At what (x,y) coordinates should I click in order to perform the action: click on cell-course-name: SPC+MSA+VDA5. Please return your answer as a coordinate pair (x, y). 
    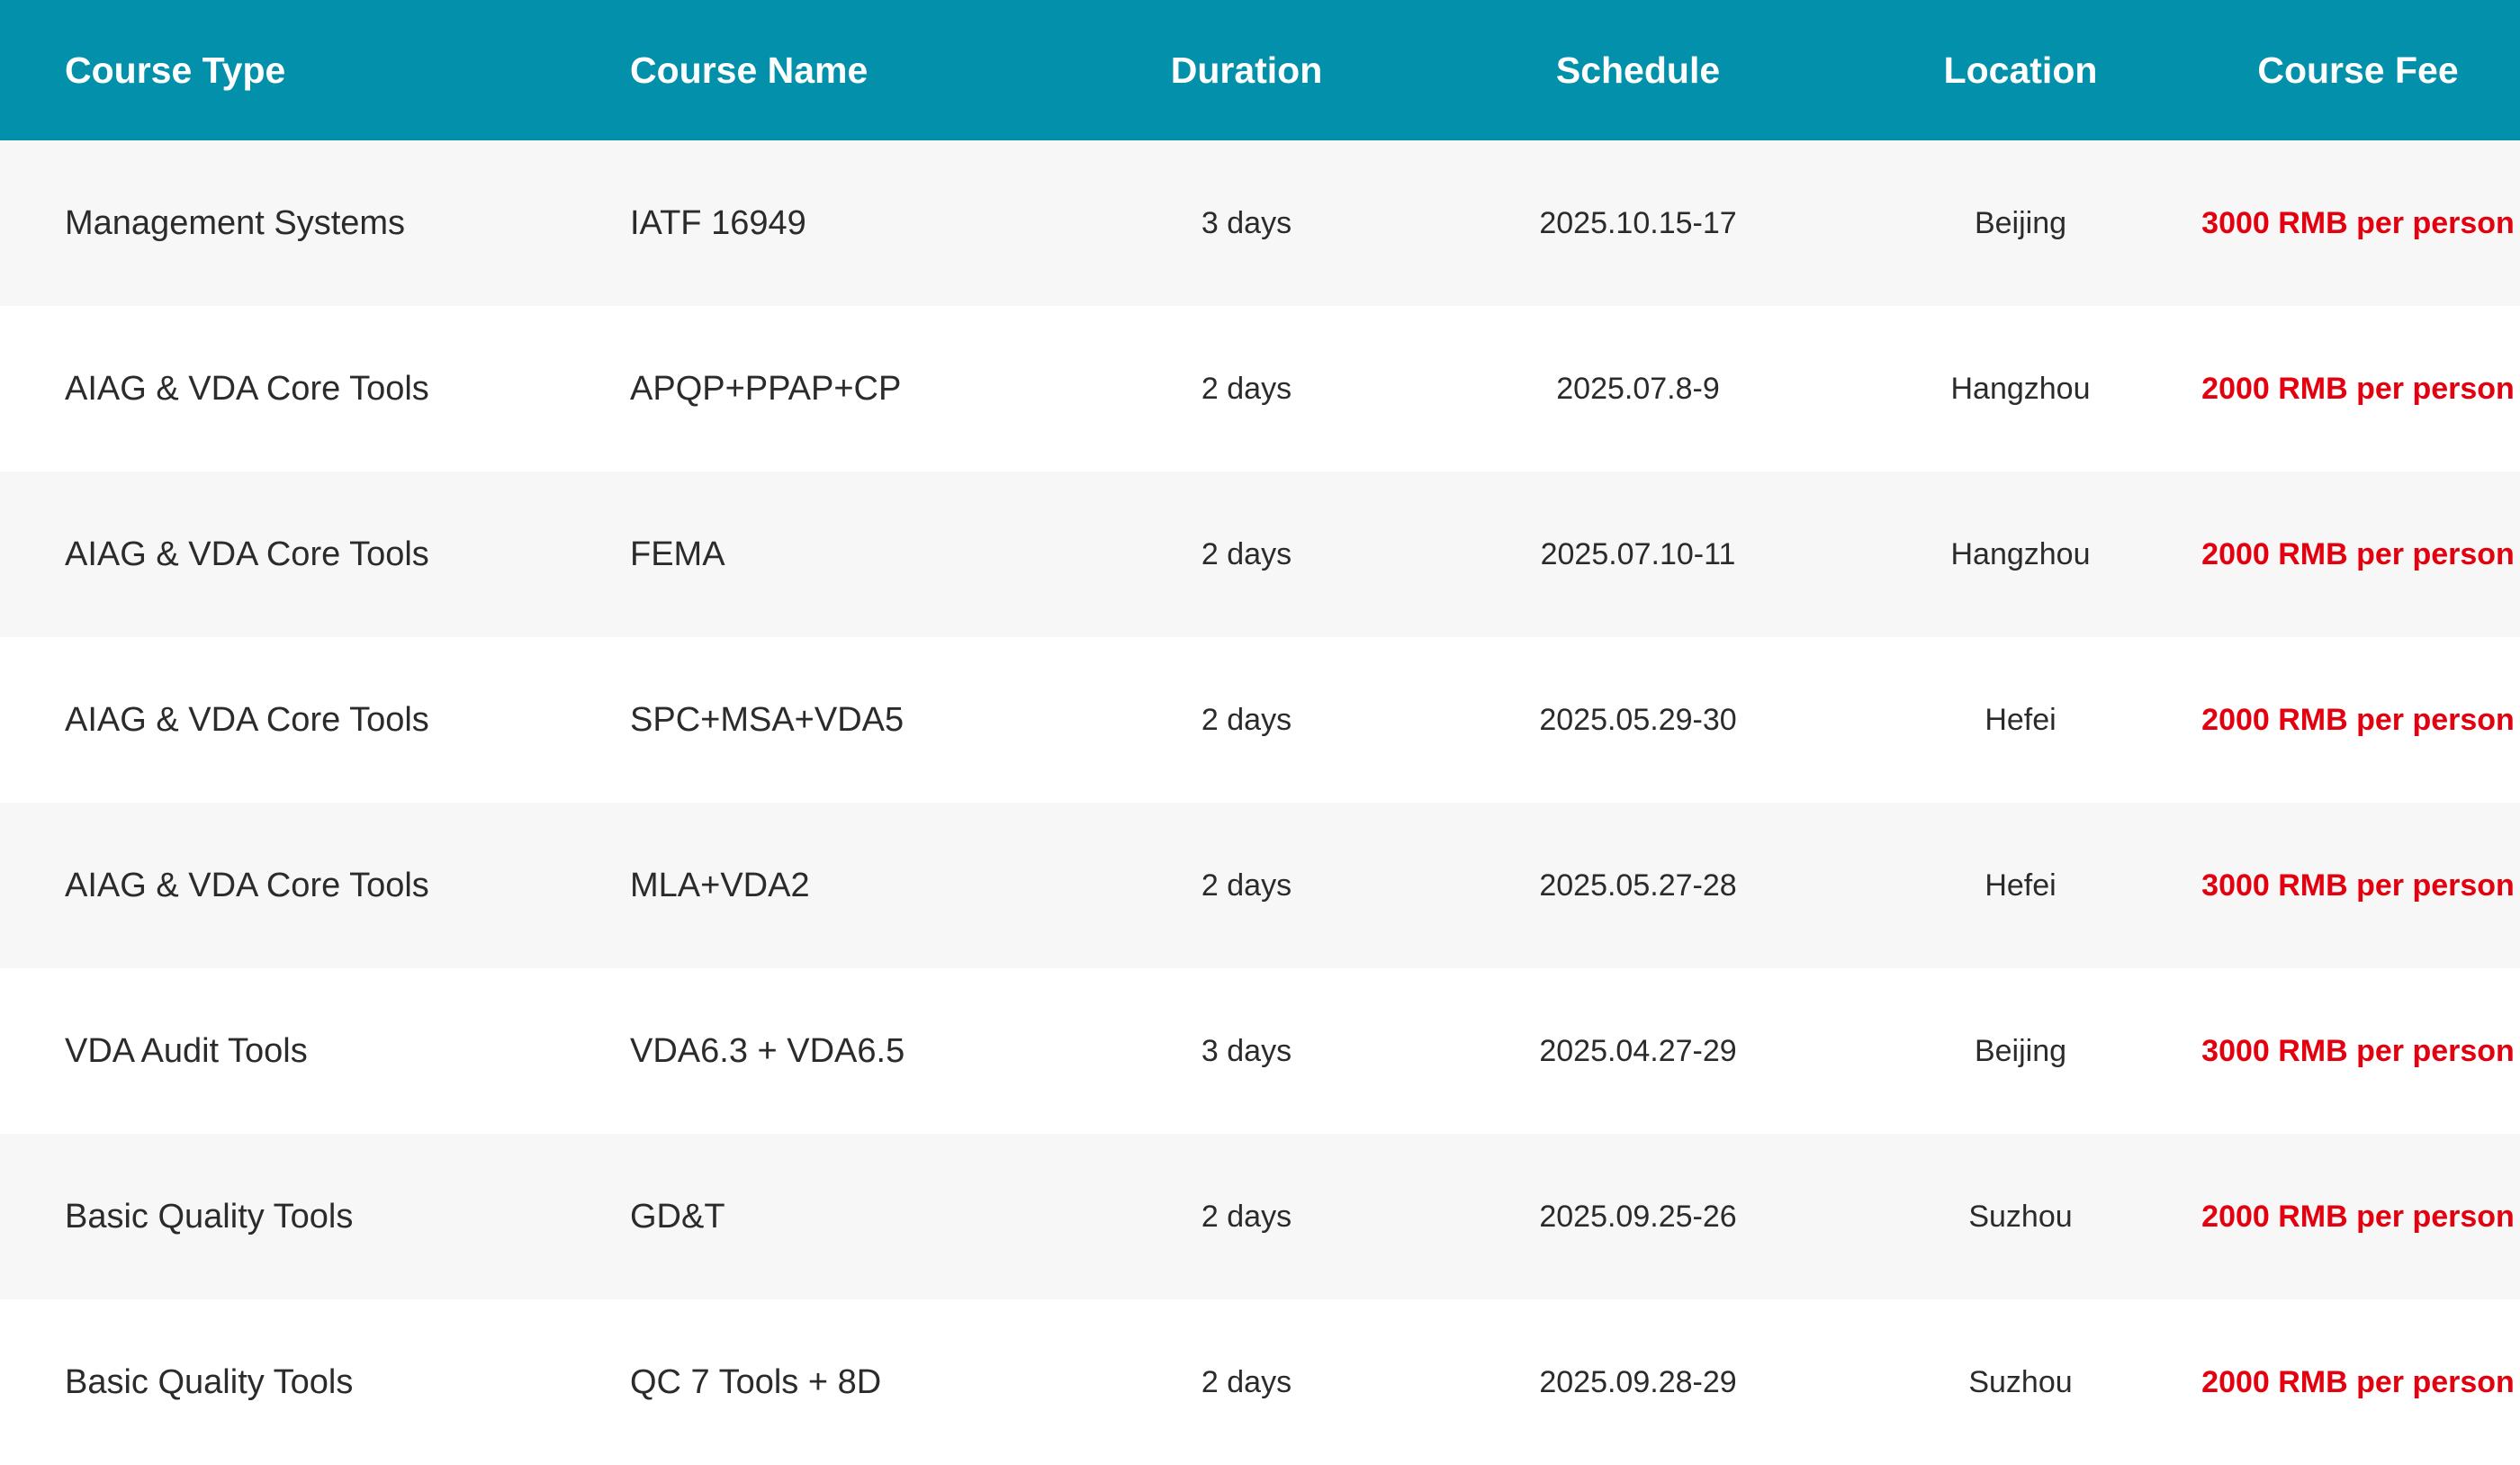
    Looking at the image, I should click on (767, 719).